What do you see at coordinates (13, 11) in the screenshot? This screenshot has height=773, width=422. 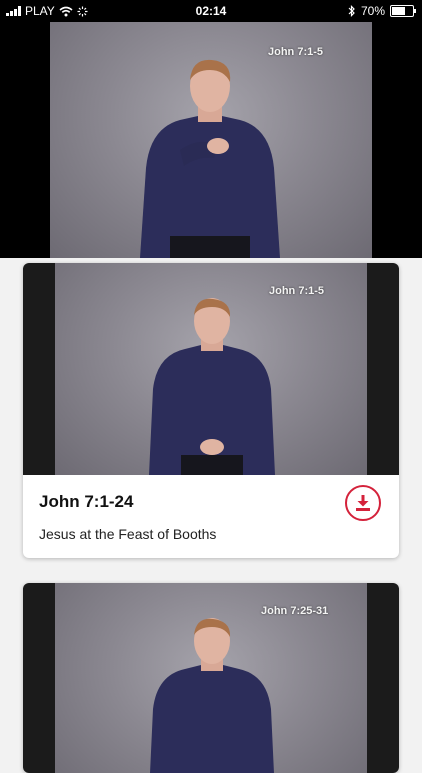 I see `signal-icon` at bounding box center [13, 11].